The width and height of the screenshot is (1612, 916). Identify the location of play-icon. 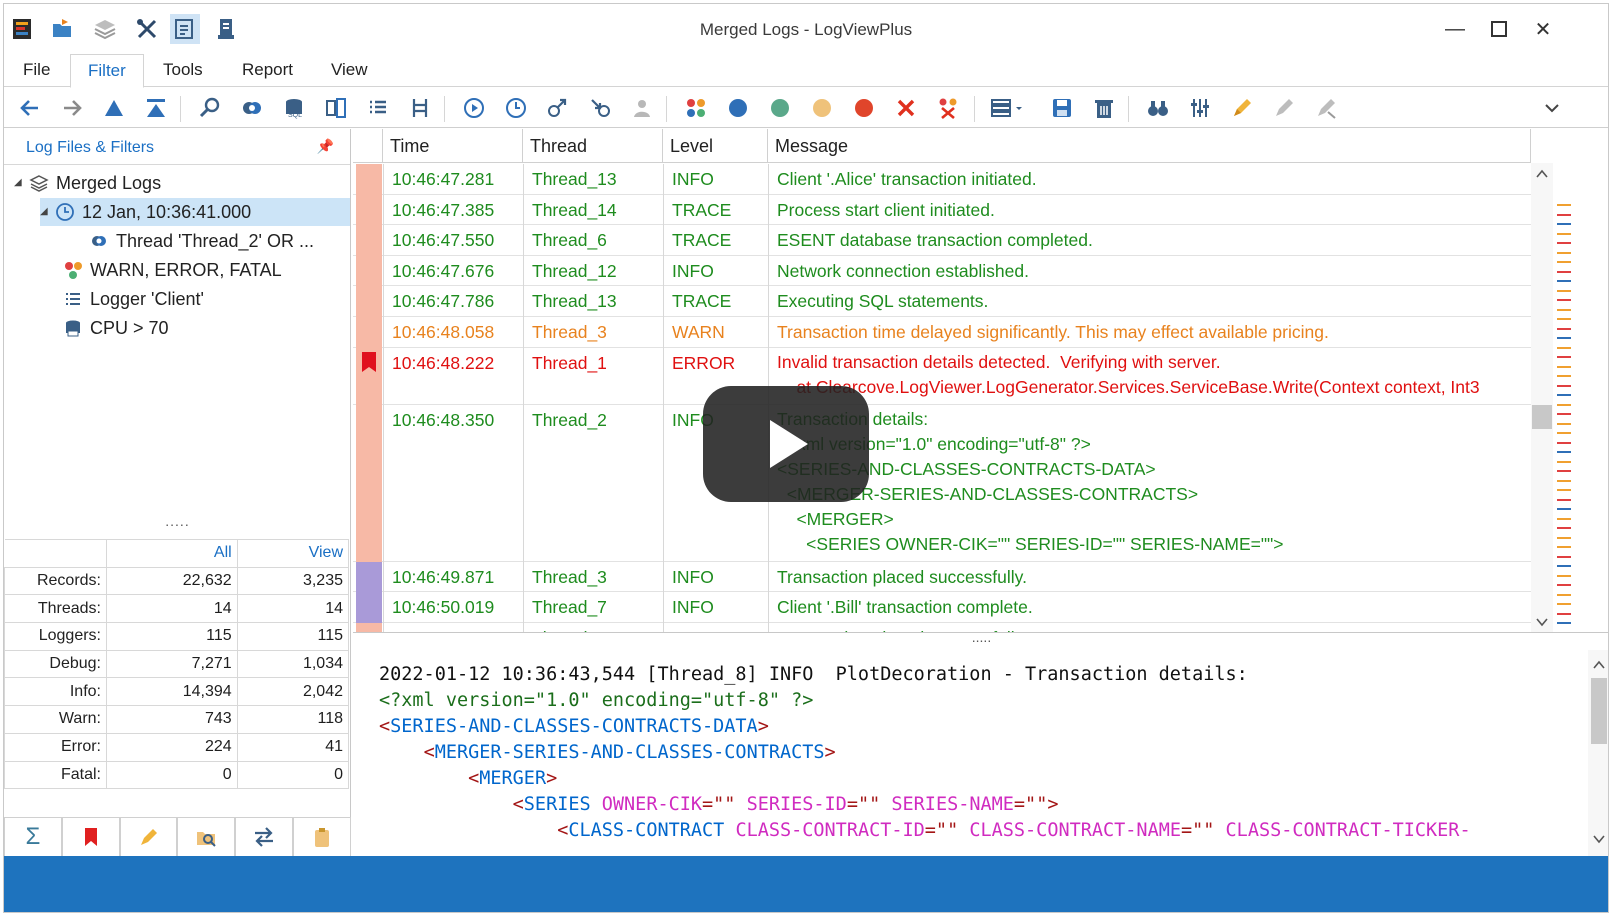
(474, 108).